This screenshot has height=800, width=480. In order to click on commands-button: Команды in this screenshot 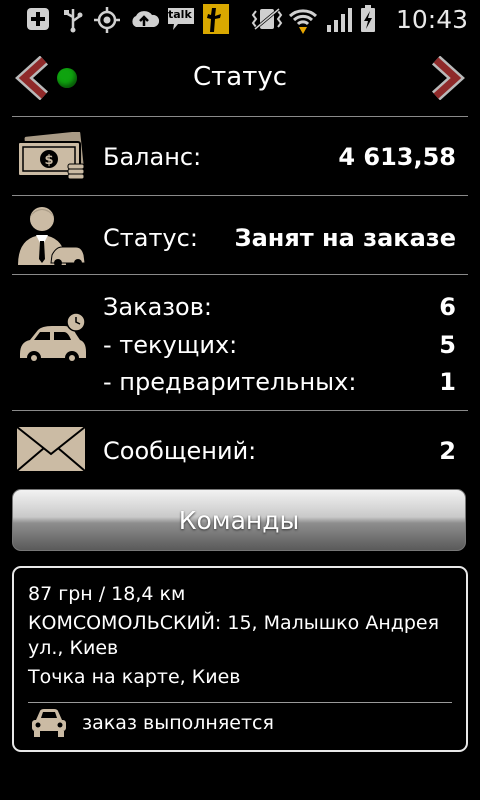, I will do `click(239, 520)`.